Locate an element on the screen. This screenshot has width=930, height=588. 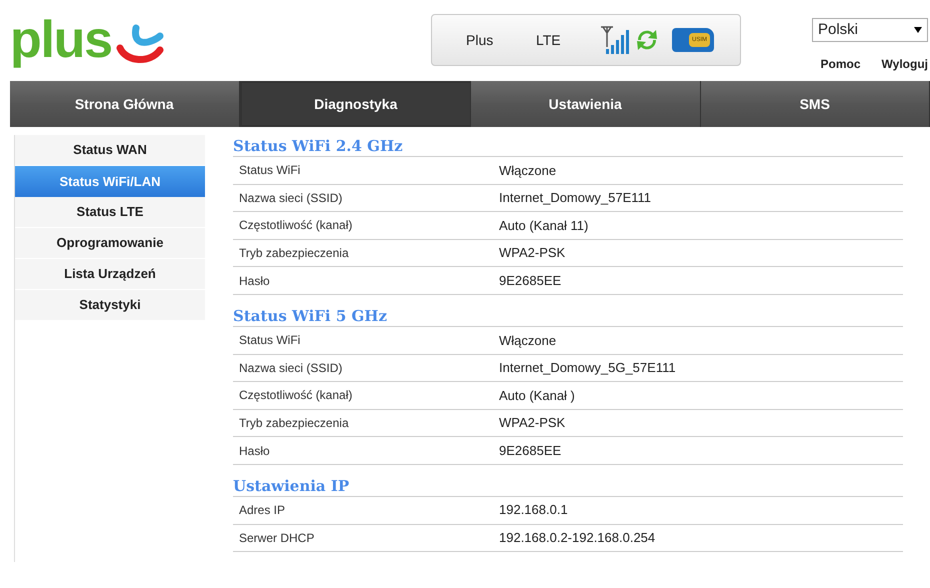
dropdown-icon is located at coordinates (918, 30).